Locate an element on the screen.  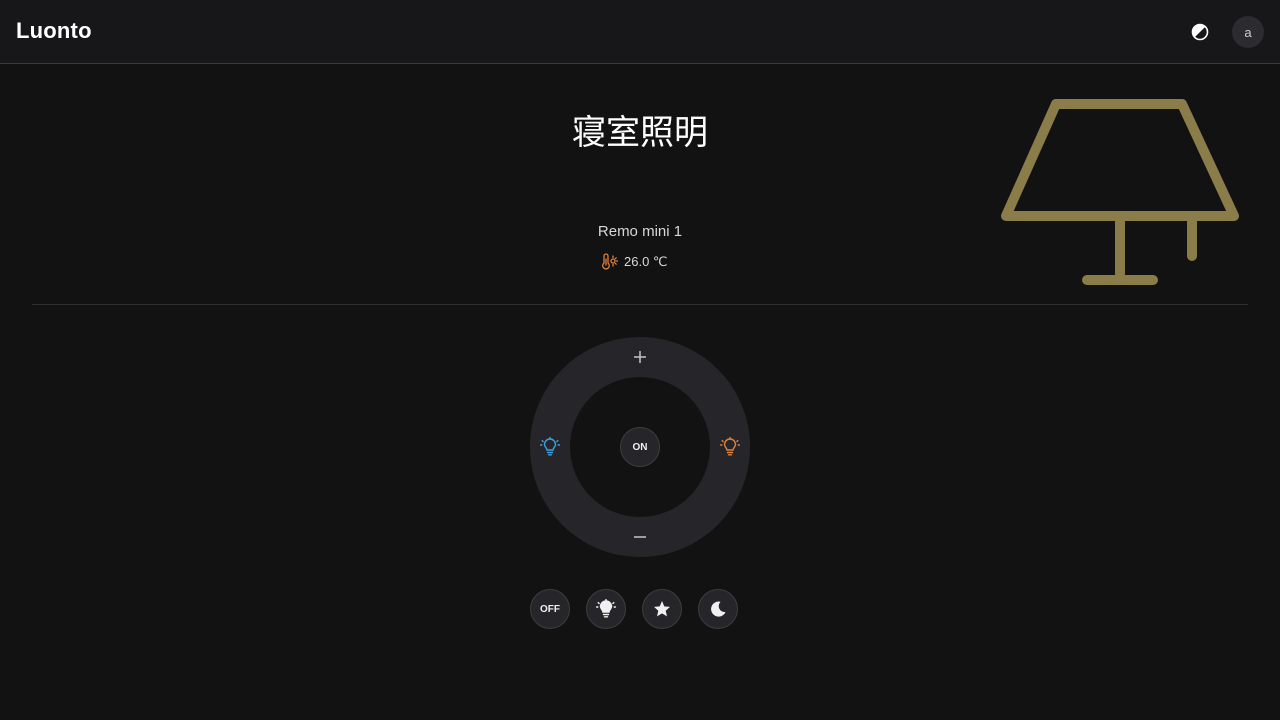
night-light-button is located at coordinates (718, 609).